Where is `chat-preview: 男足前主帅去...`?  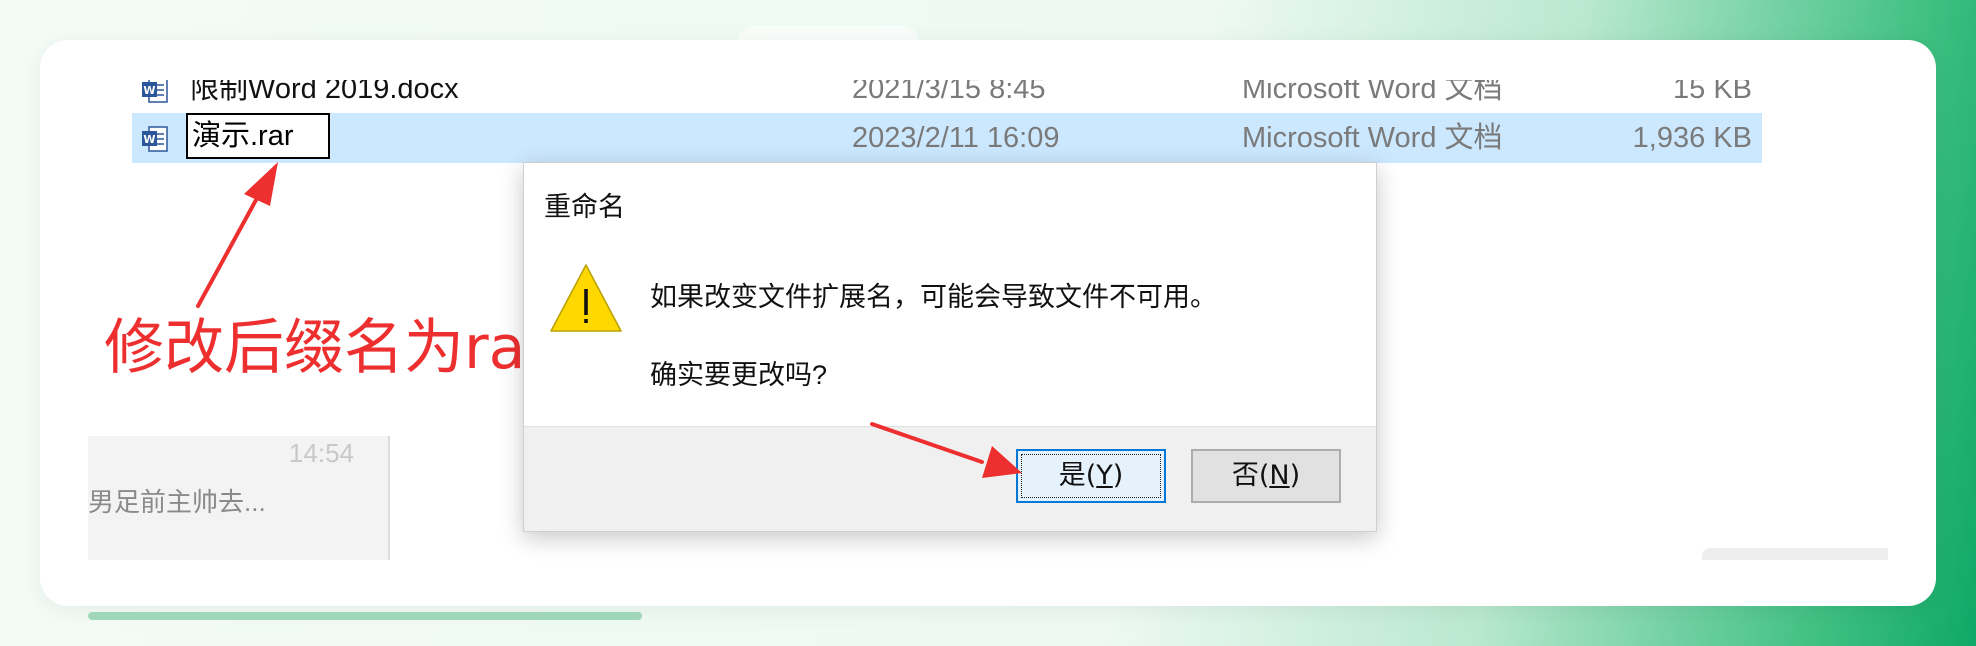
chat-preview: 男足前主帅去... is located at coordinates (177, 500).